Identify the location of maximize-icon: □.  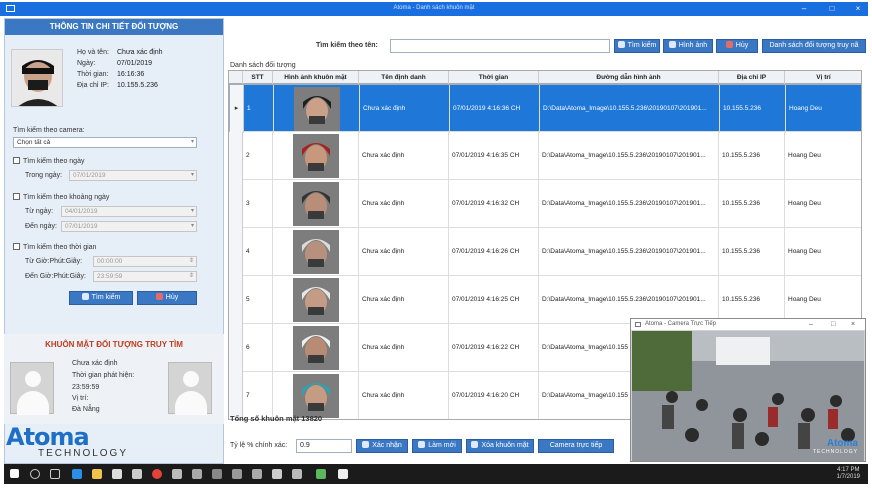
(832, 9).